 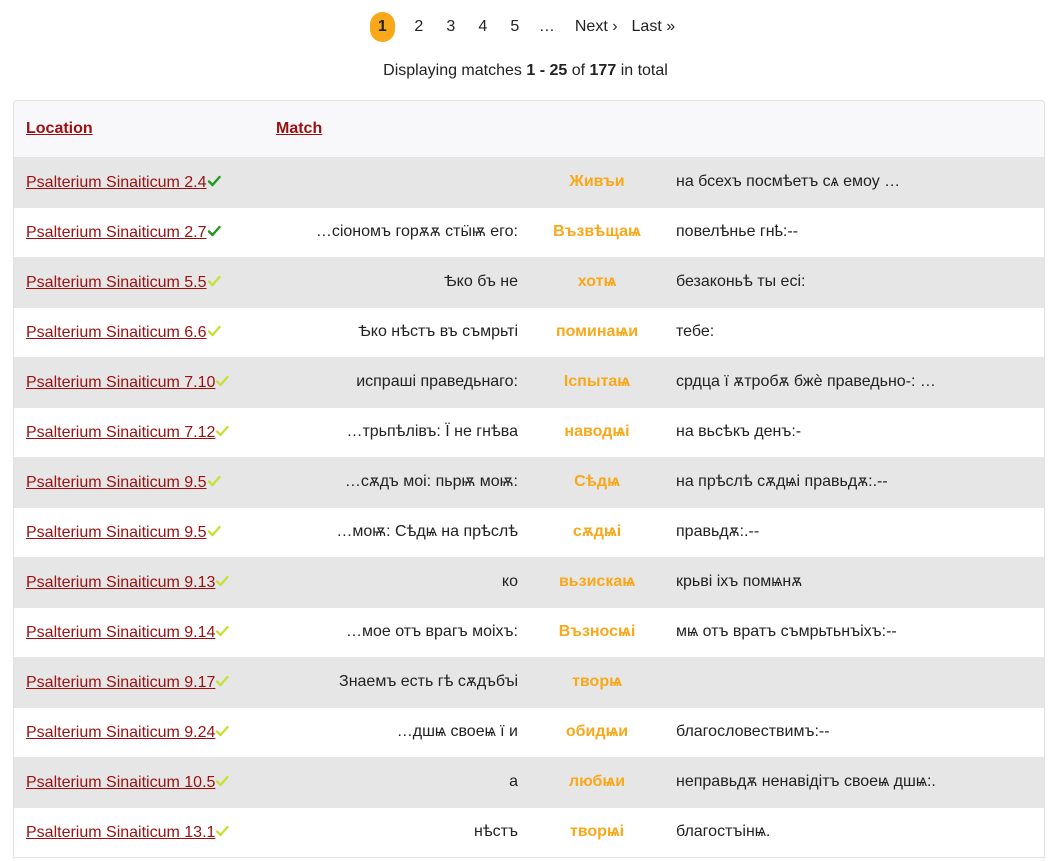 What do you see at coordinates (597, 231) in the screenshot?
I see `match-keyword: Възвѣщаѩ` at bounding box center [597, 231].